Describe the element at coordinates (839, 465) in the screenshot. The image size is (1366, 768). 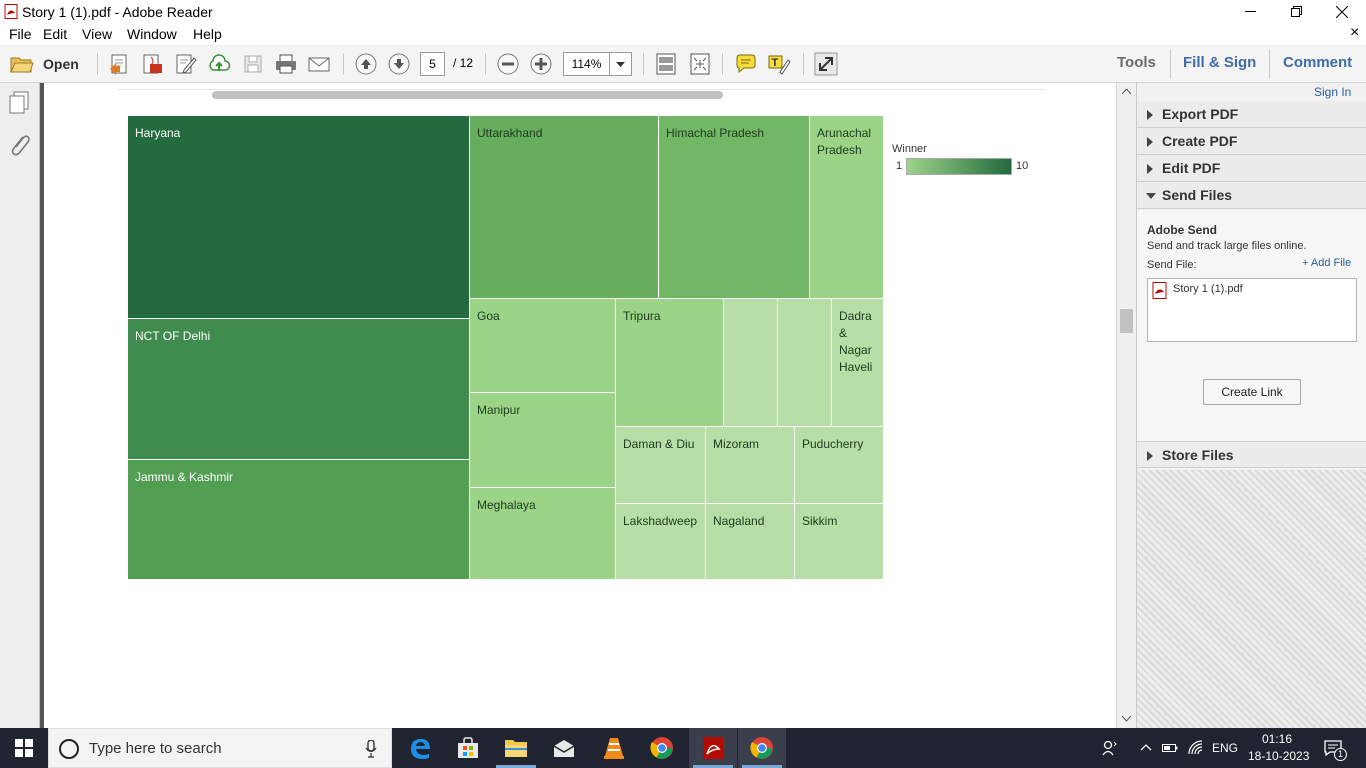
I see `treemap-cell-puducherry: Puducherry` at that location.